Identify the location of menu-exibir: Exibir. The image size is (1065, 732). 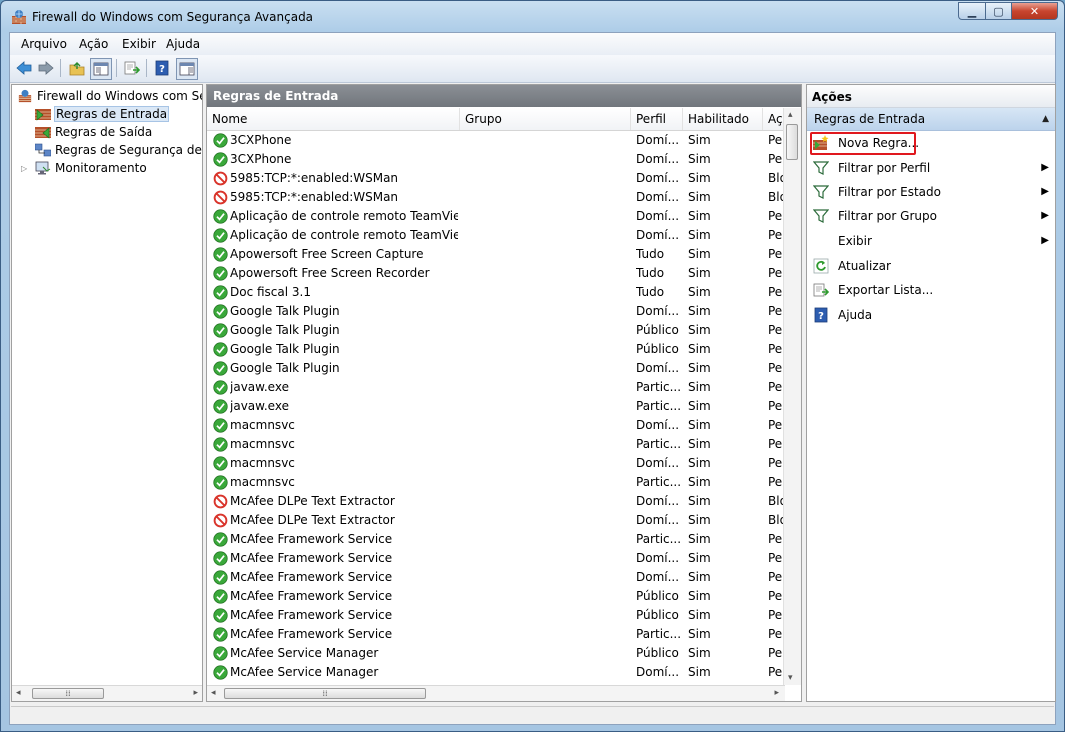
(139, 44).